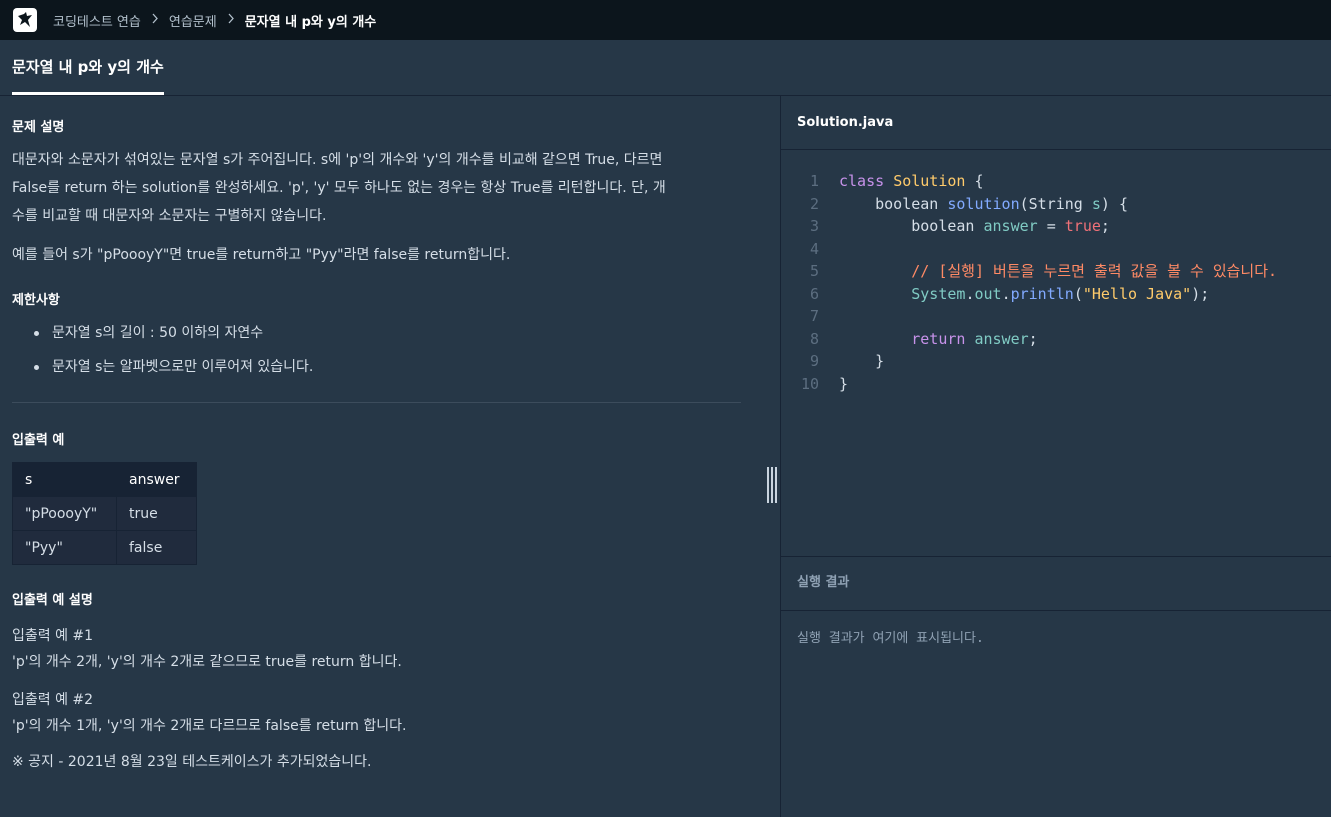 The height and width of the screenshot is (817, 1331). I want to click on line-number: 2, so click(814, 203).